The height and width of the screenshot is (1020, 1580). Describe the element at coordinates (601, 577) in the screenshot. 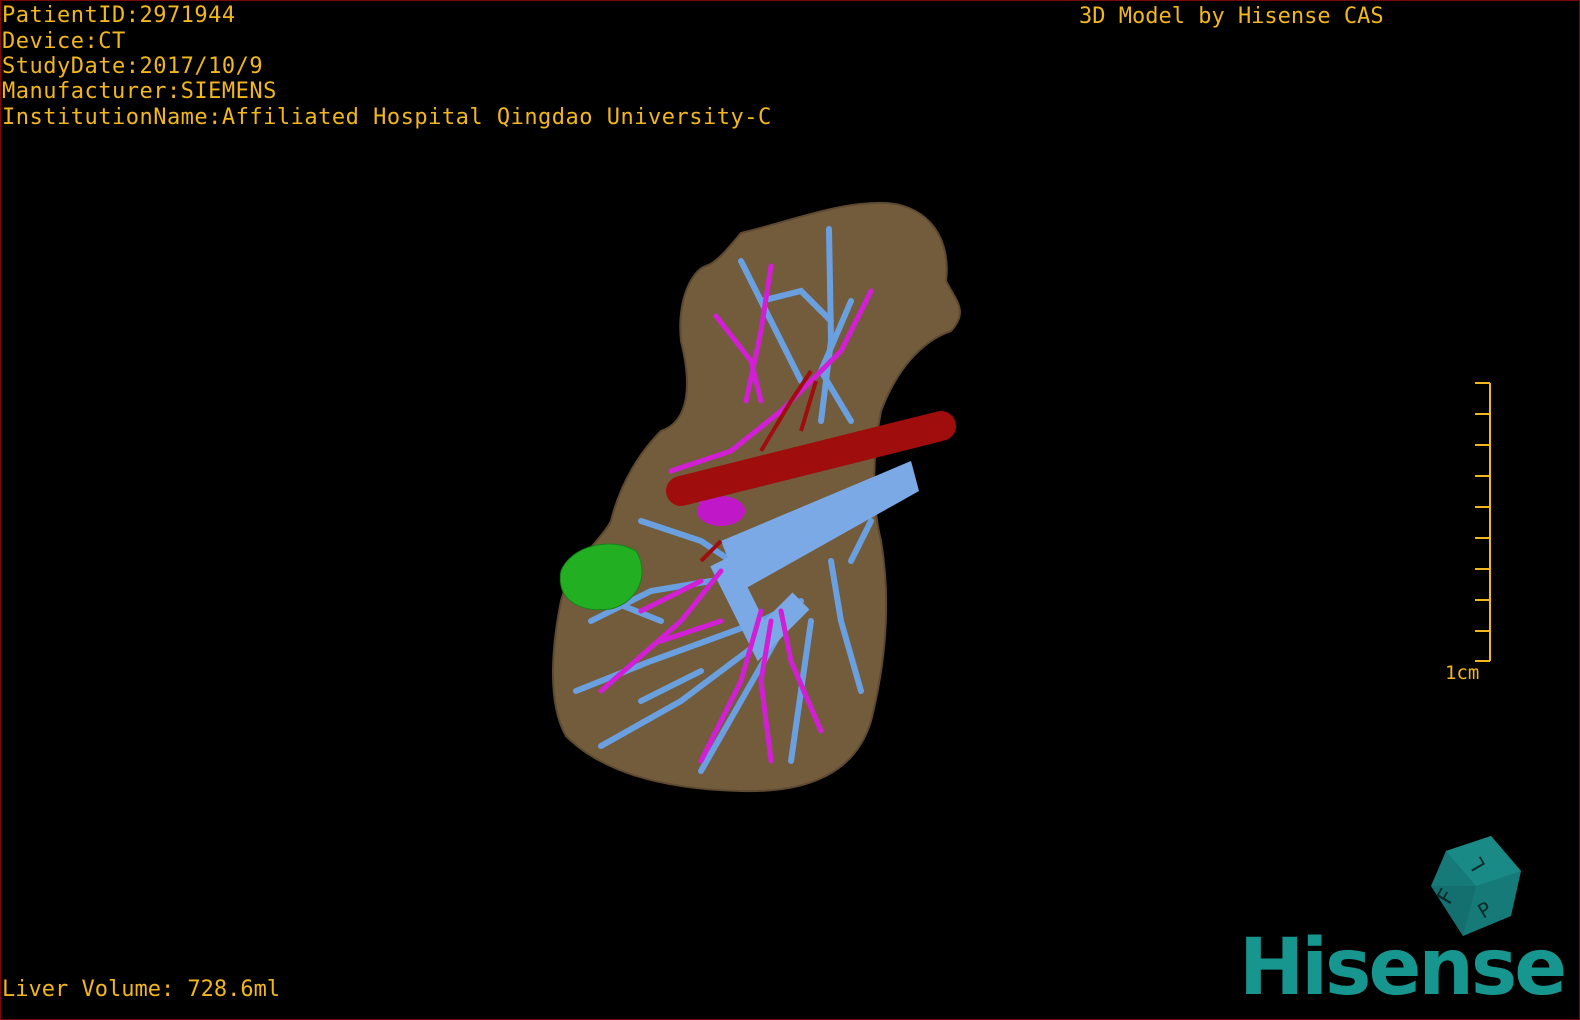

I see `tumor` at that location.